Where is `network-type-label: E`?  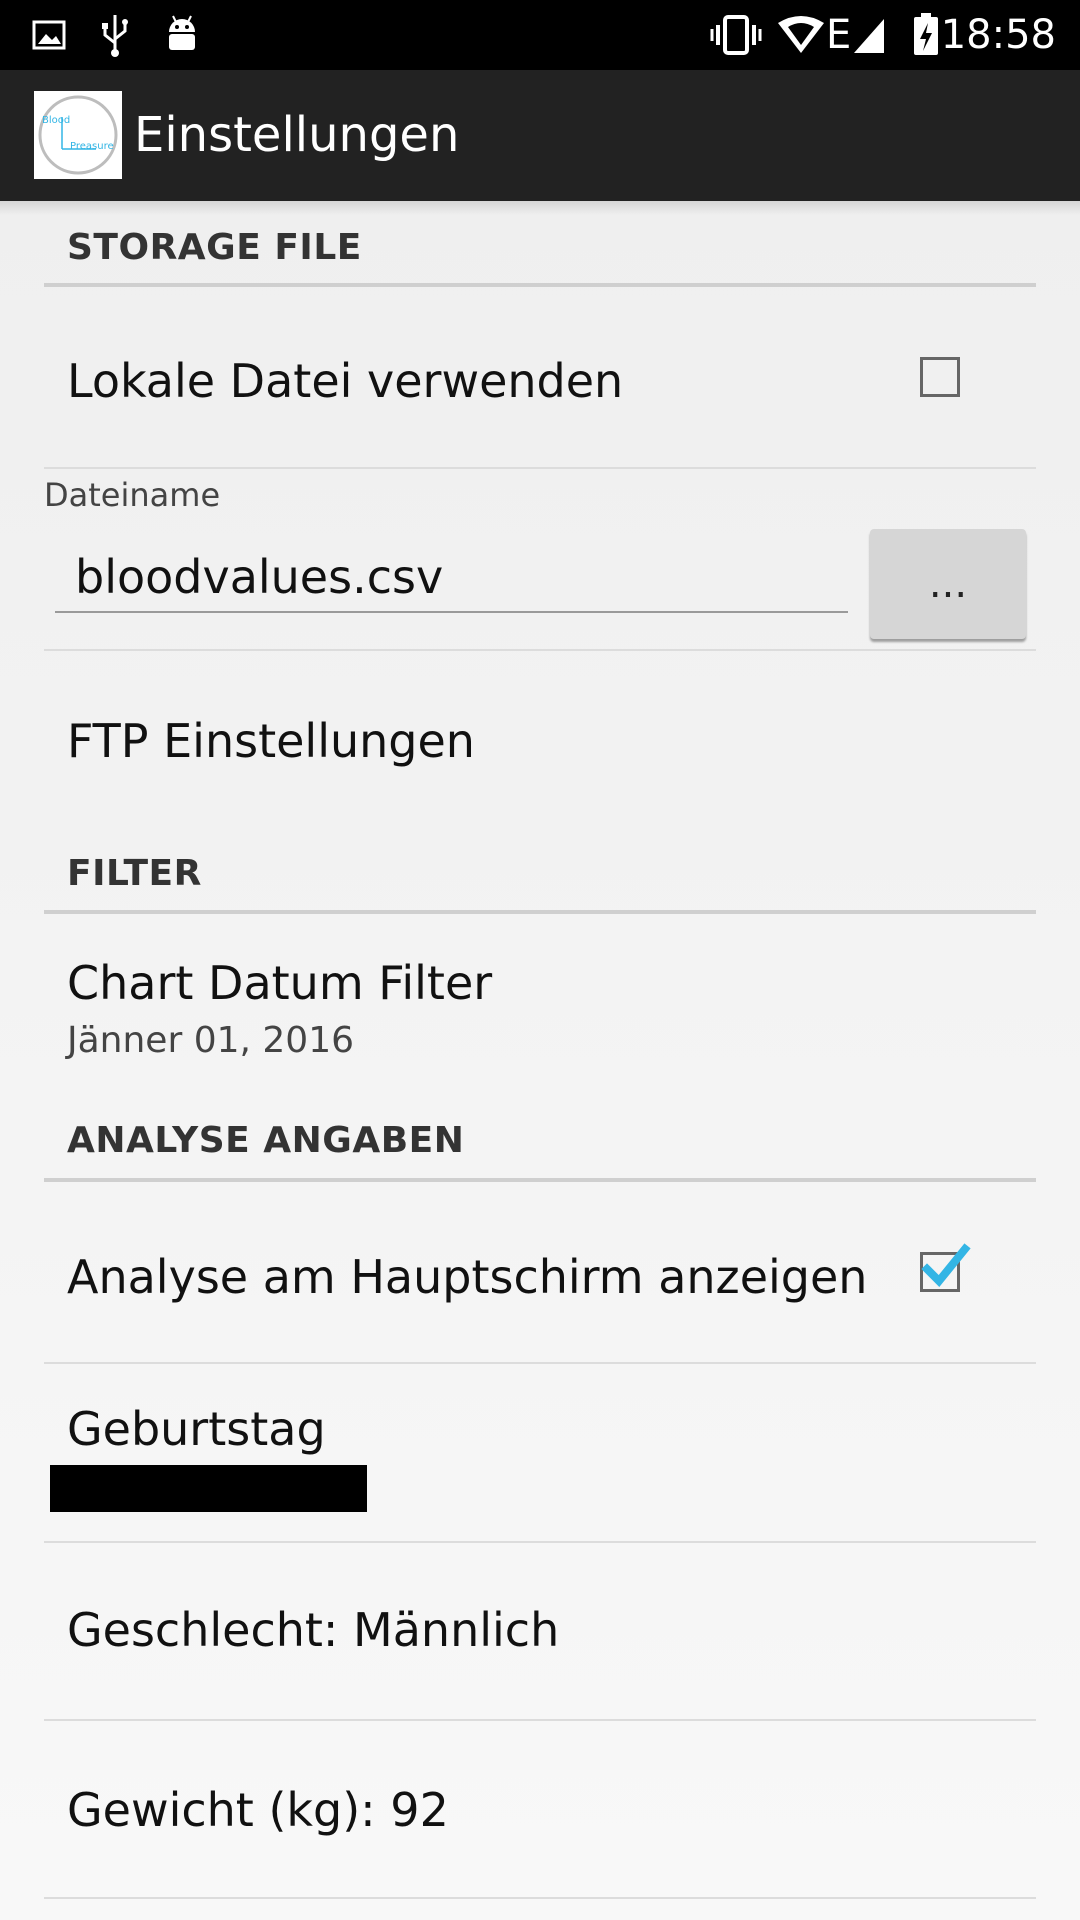
network-type-label: E is located at coordinates (839, 35).